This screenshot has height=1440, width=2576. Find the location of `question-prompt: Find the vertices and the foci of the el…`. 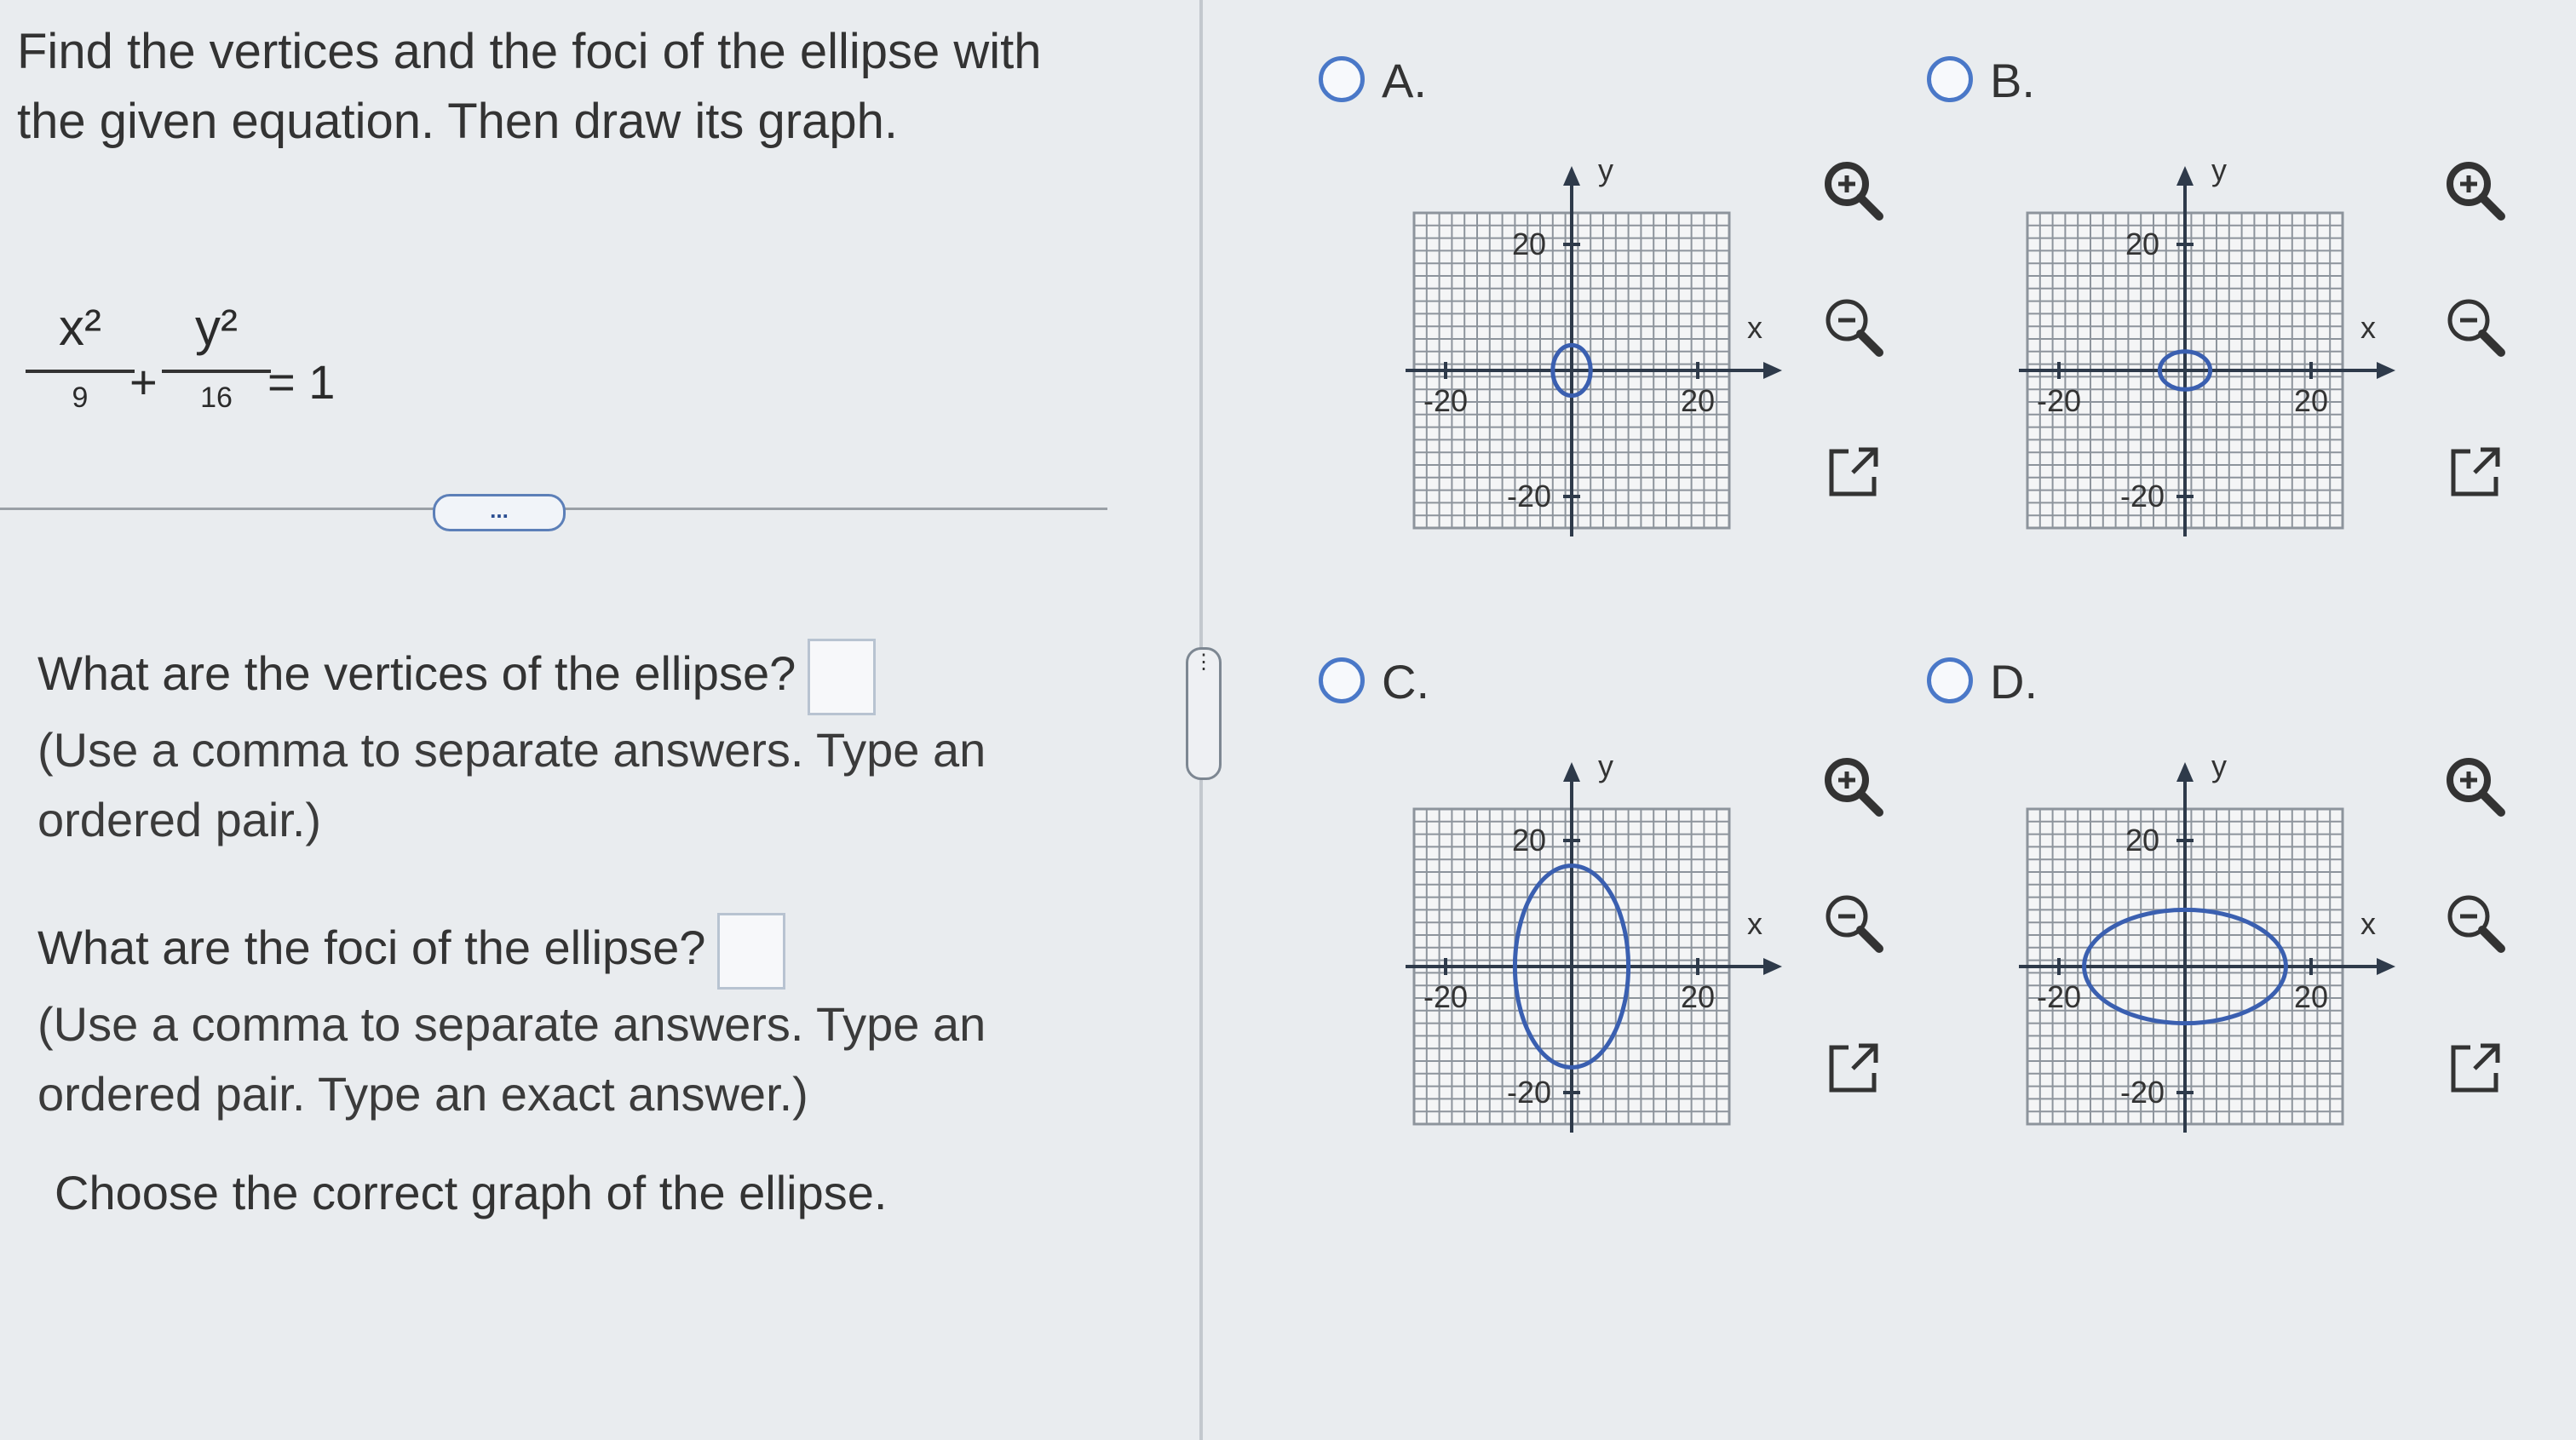

question-prompt: Find the vertices and the foci of the el… is located at coordinates (530, 86).